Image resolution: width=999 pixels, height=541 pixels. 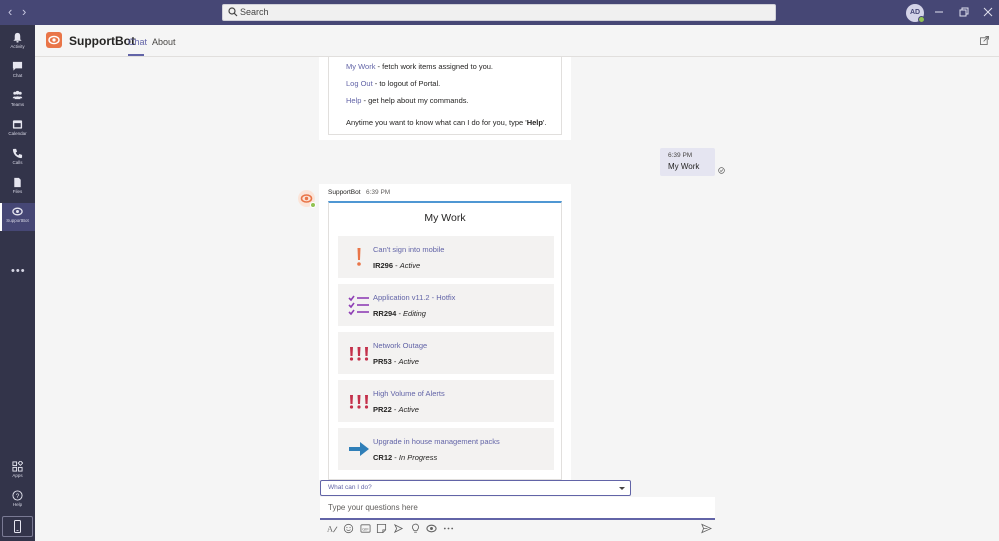 I want to click on rail-label: Teams, so click(x=17, y=104).